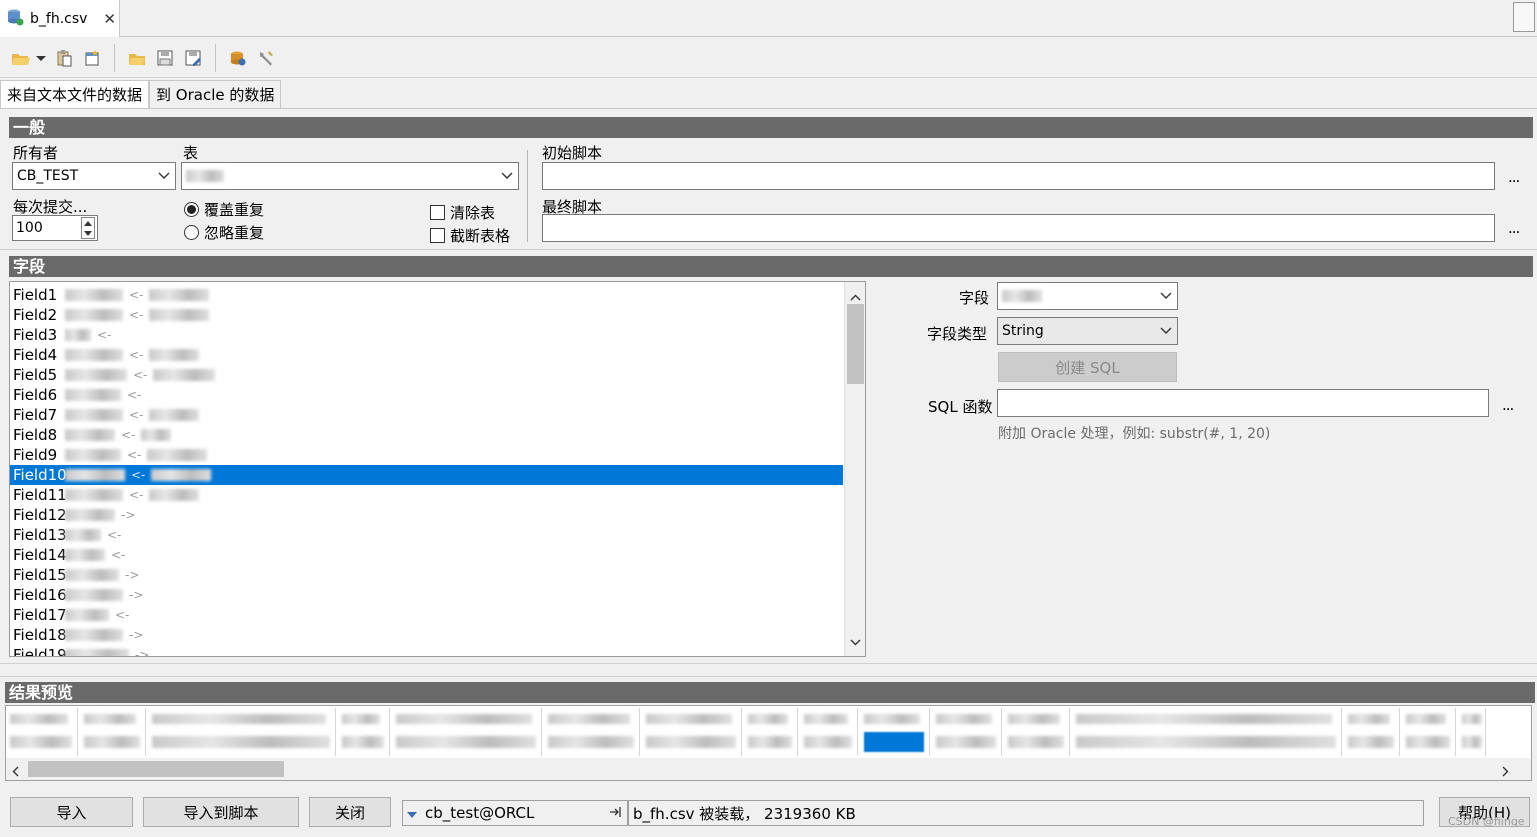  What do you see at coordinates (426, 635) in the screenshot?
I see `field-list-item: Field18 ->` at bounding box center [426, 635].